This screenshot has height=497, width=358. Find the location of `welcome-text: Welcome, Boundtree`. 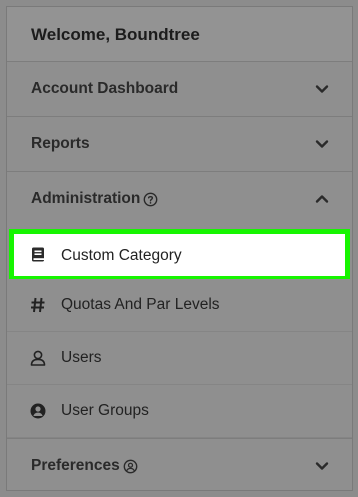

welcome-text: Welcome, Boundtree is located at coordinates (115, 34).